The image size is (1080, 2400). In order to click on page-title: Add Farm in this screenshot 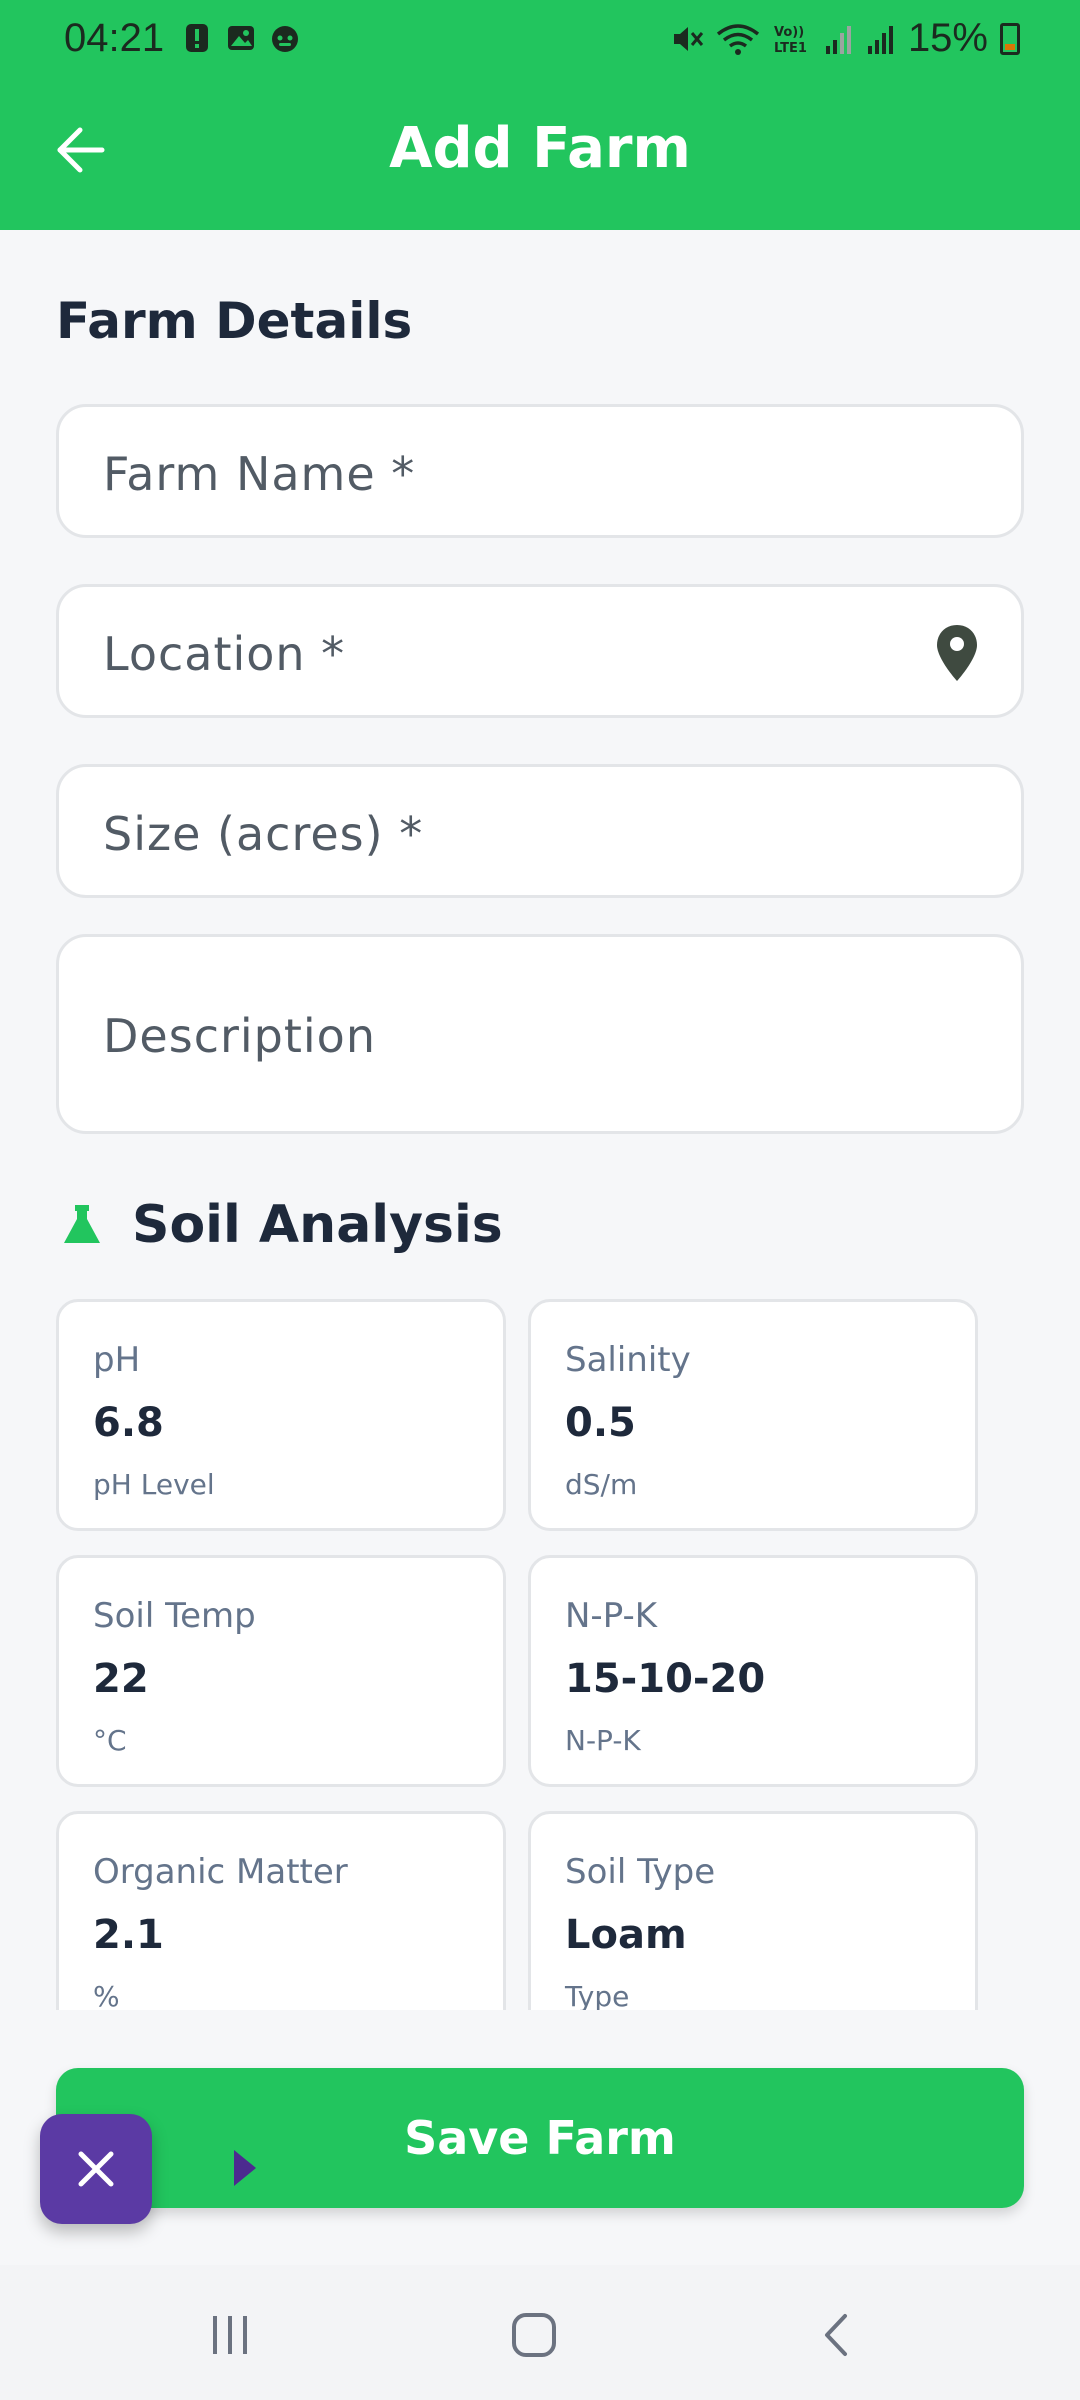, I will do `click(540, 148)`.